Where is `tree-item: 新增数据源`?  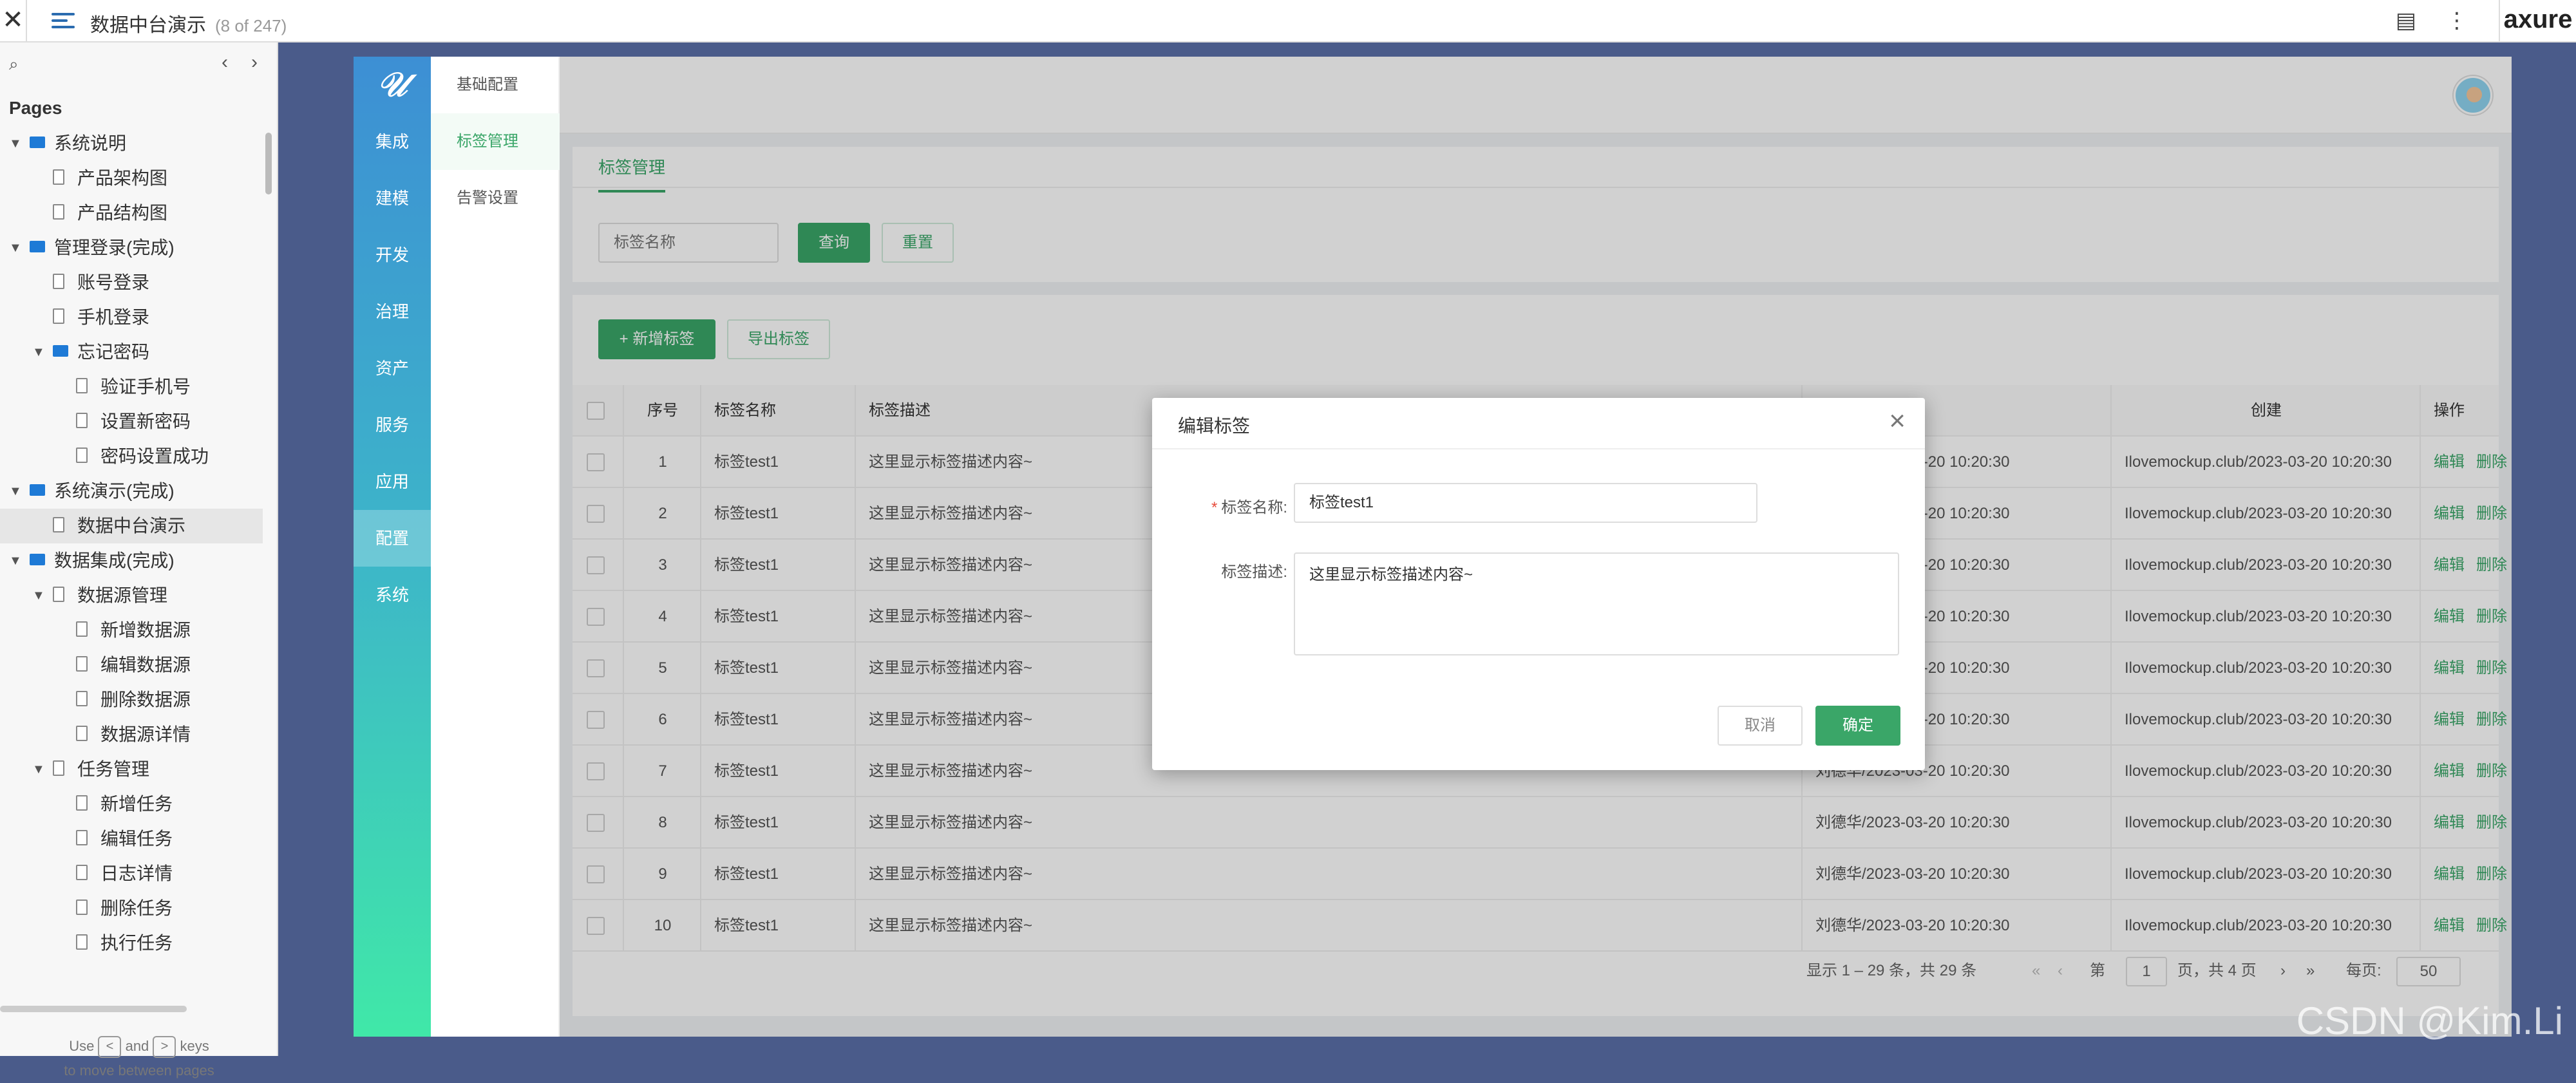 tree-item: 新增数据源 is located at coordinates (131, 631).